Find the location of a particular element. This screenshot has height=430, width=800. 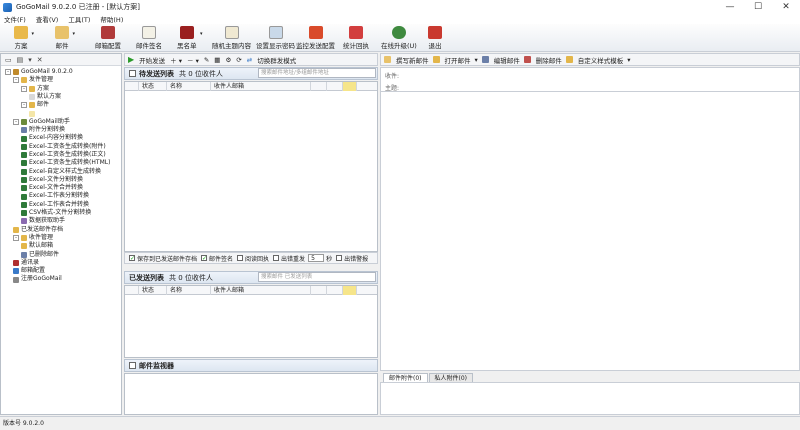

interval-seconds-input: 5 is located at coordinates (316, 258).